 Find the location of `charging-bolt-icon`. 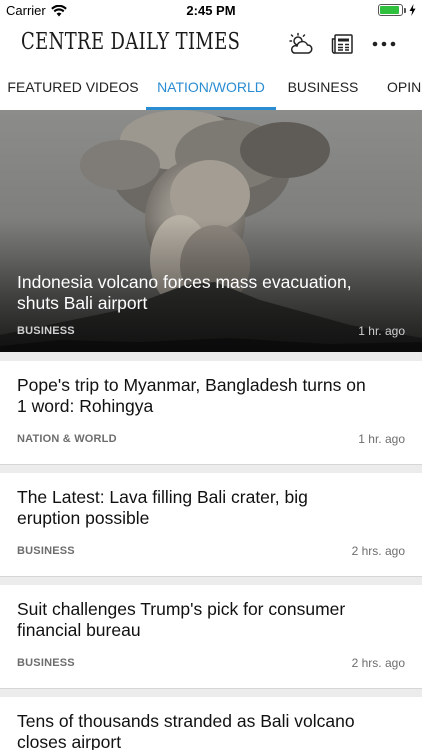

charging-bolt-icon is located at coordinates (412, 10).